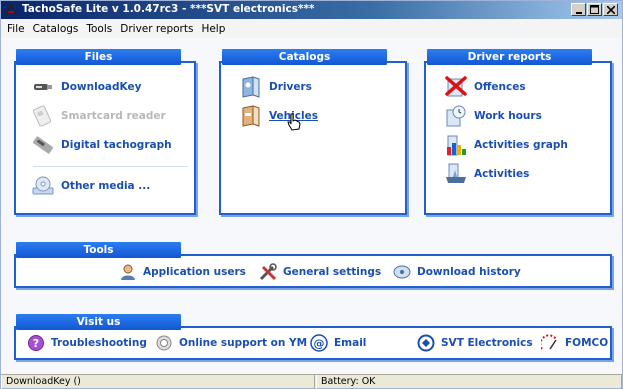 The width and height of the screenshot is (623, 389). What do you see at coordinates (164, 343) in the screenshot?
I see `chat-icon` at bounding box center [164, 343].